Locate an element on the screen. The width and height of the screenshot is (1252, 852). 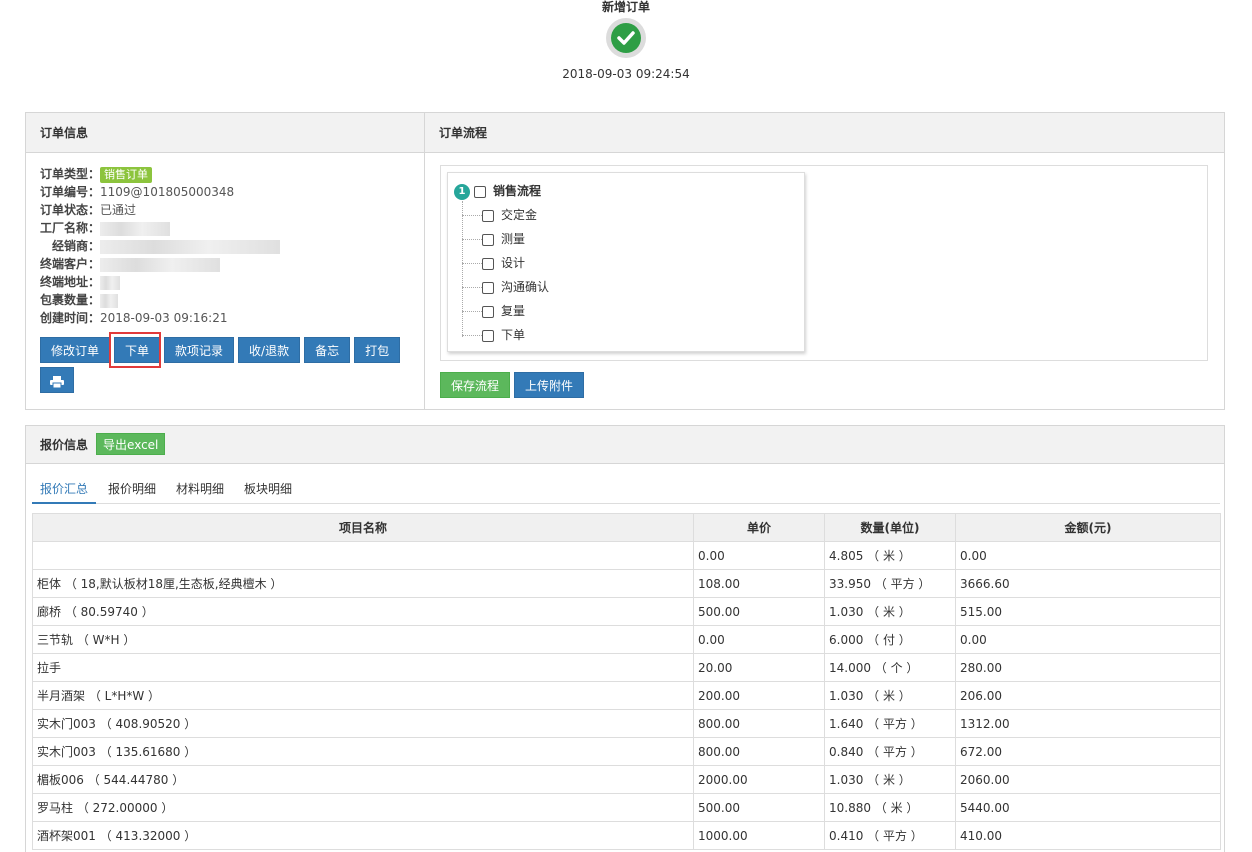
edit-order-button: 修改订单 is located at coordinates (75, 350).